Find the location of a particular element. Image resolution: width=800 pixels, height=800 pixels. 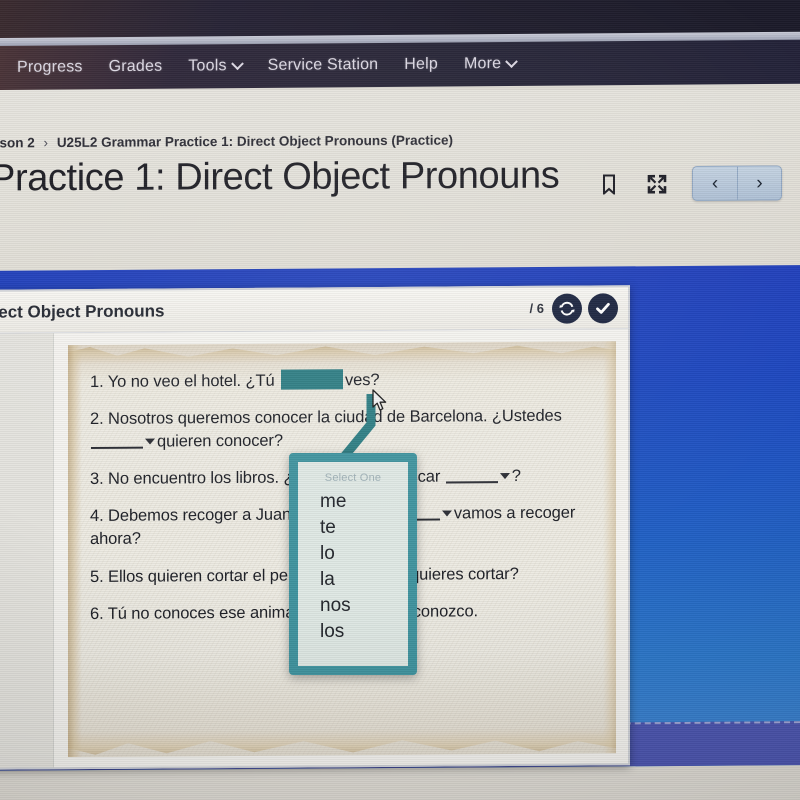

instructions-line: ou are is located at coordinates (22, 702).